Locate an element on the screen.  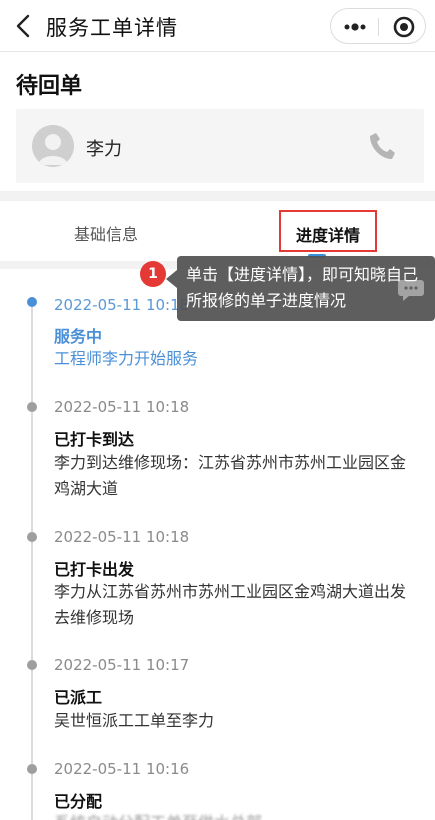
engineer-contact-card: 李力 is located at coordinates (220, 146).